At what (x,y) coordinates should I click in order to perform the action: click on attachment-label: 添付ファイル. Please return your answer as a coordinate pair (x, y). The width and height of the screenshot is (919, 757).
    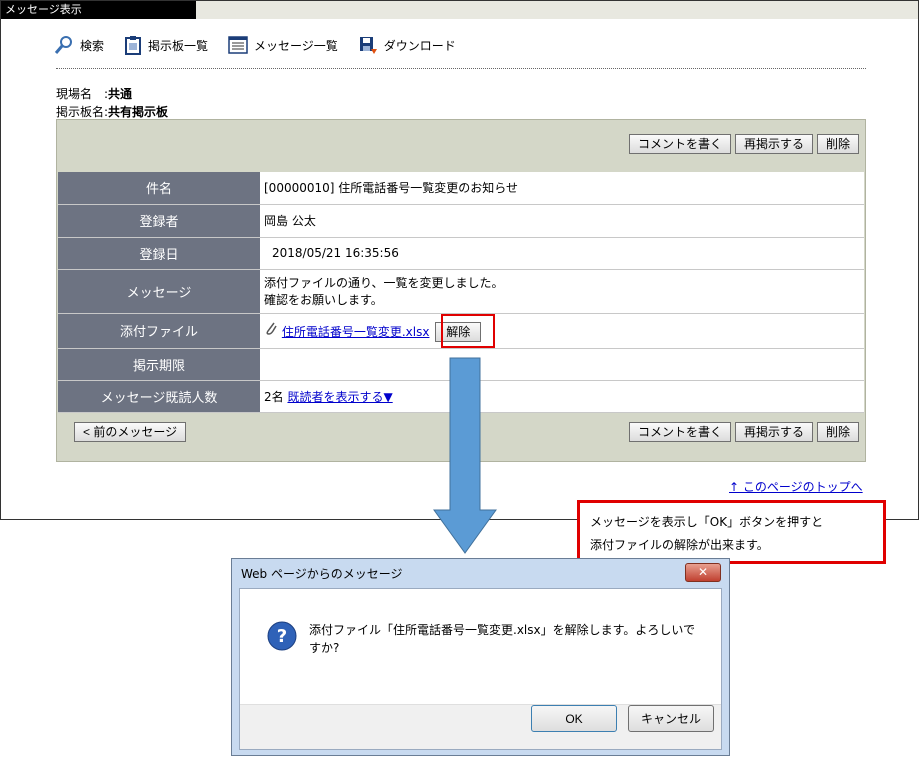
    Looking at the image, I should click on (159, 331).